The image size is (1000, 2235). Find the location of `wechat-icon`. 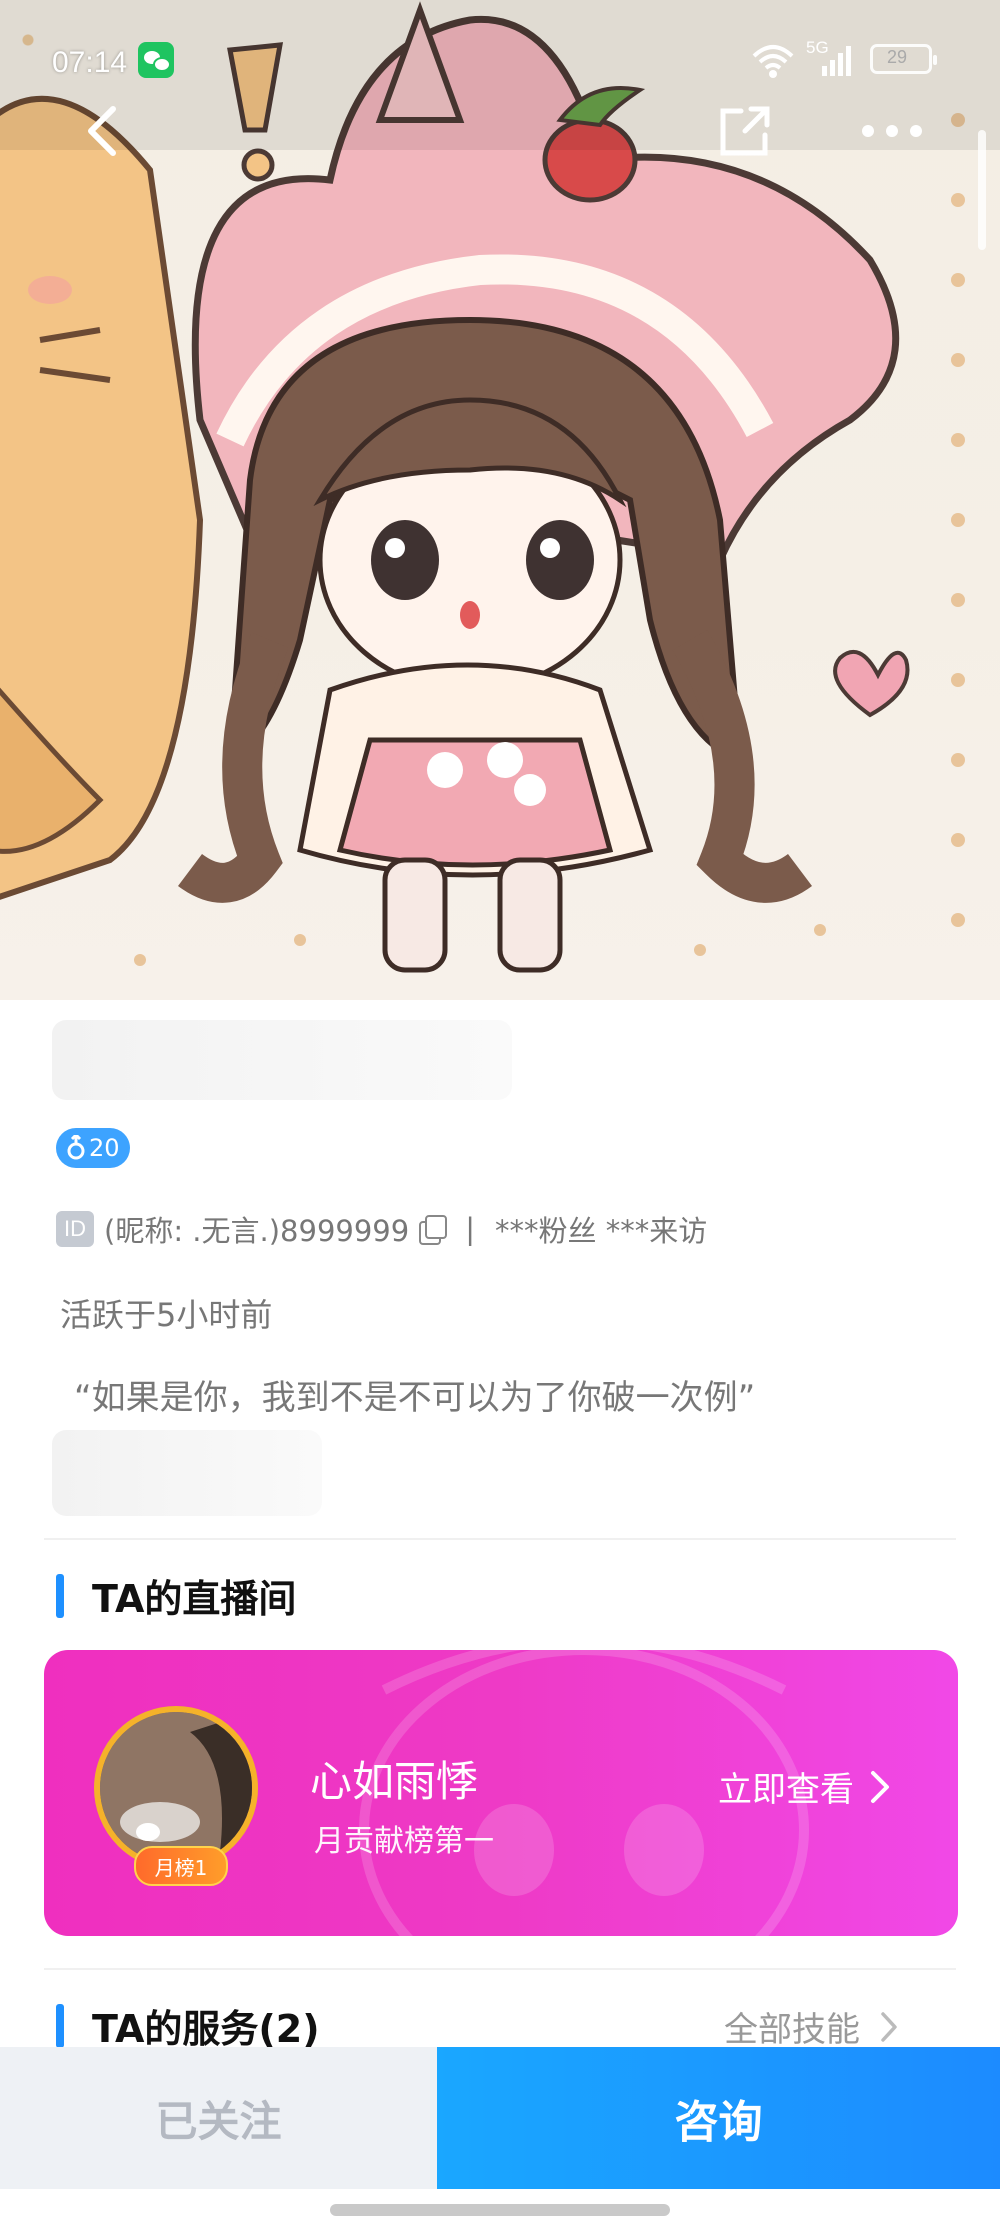

wechat-icon is located at coordinates (156, 60).